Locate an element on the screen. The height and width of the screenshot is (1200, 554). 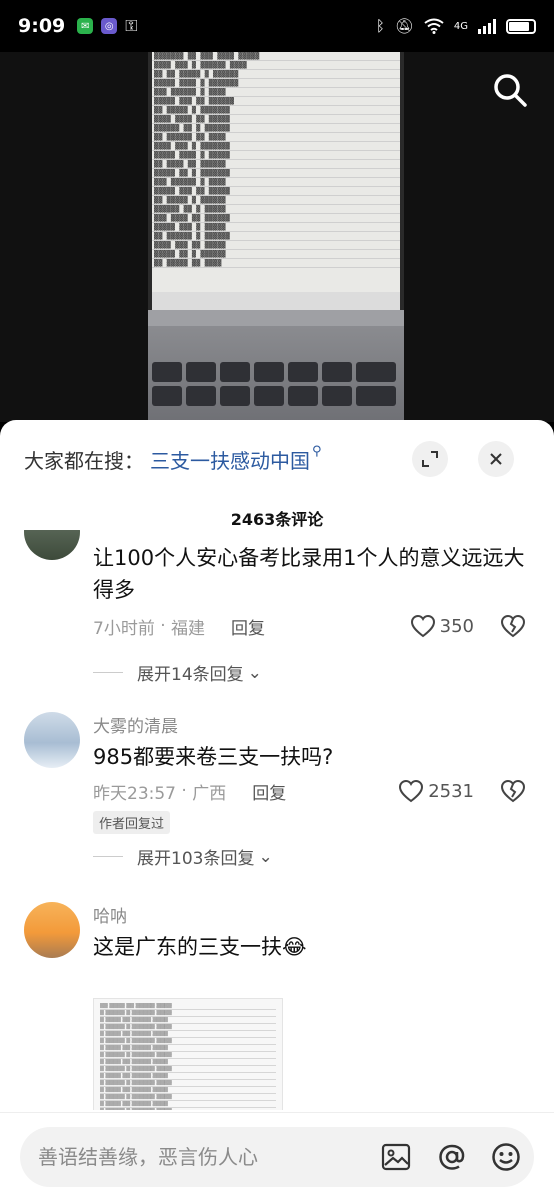
key-icon: ⚿ is located at coordinates (131, 25).